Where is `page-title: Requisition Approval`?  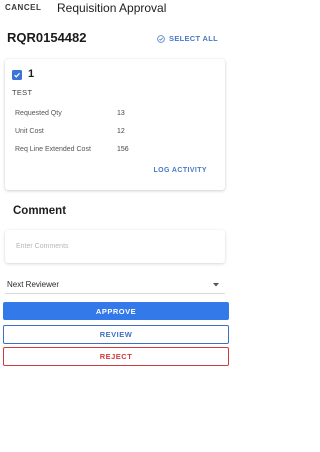 page-title: Requisition Approval is located at coordinates (112, 8).